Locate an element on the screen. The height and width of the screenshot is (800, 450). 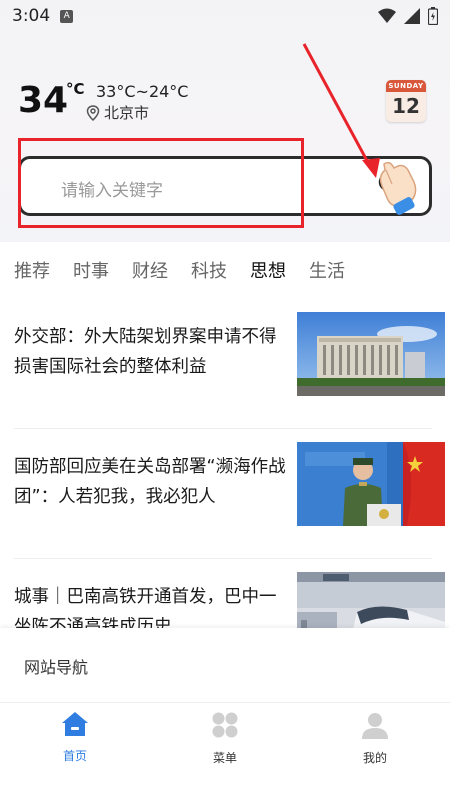
tab-recommend: 推荐 is located at coordinates (32, 272).